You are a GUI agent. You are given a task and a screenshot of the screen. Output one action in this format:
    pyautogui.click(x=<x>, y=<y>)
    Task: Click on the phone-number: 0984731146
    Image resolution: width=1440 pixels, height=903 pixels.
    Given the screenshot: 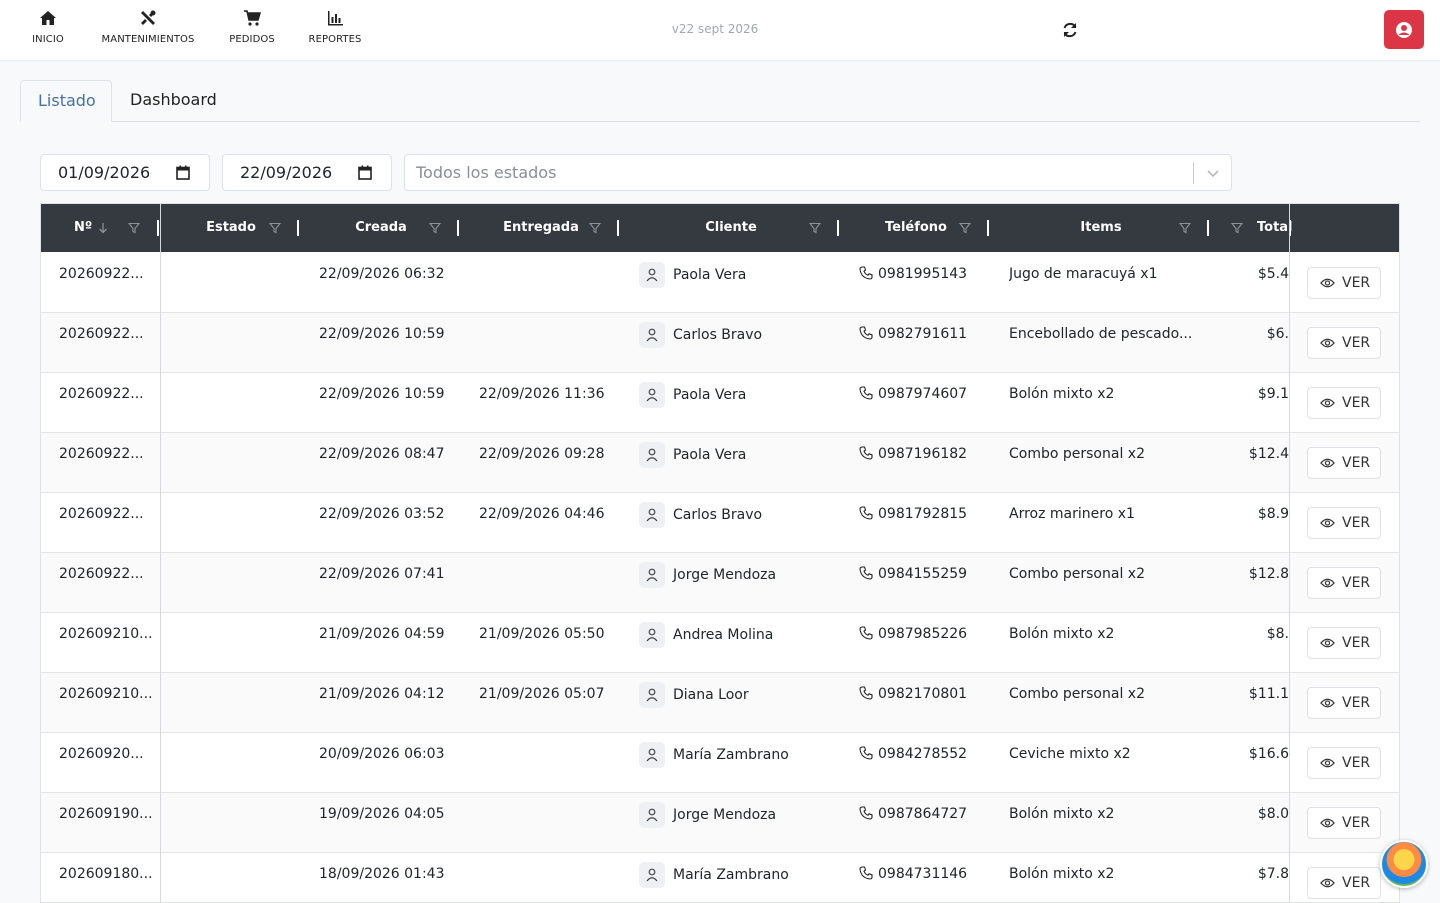 What is the action you would take?
    pyautogui.click(x=923, y=874)
    